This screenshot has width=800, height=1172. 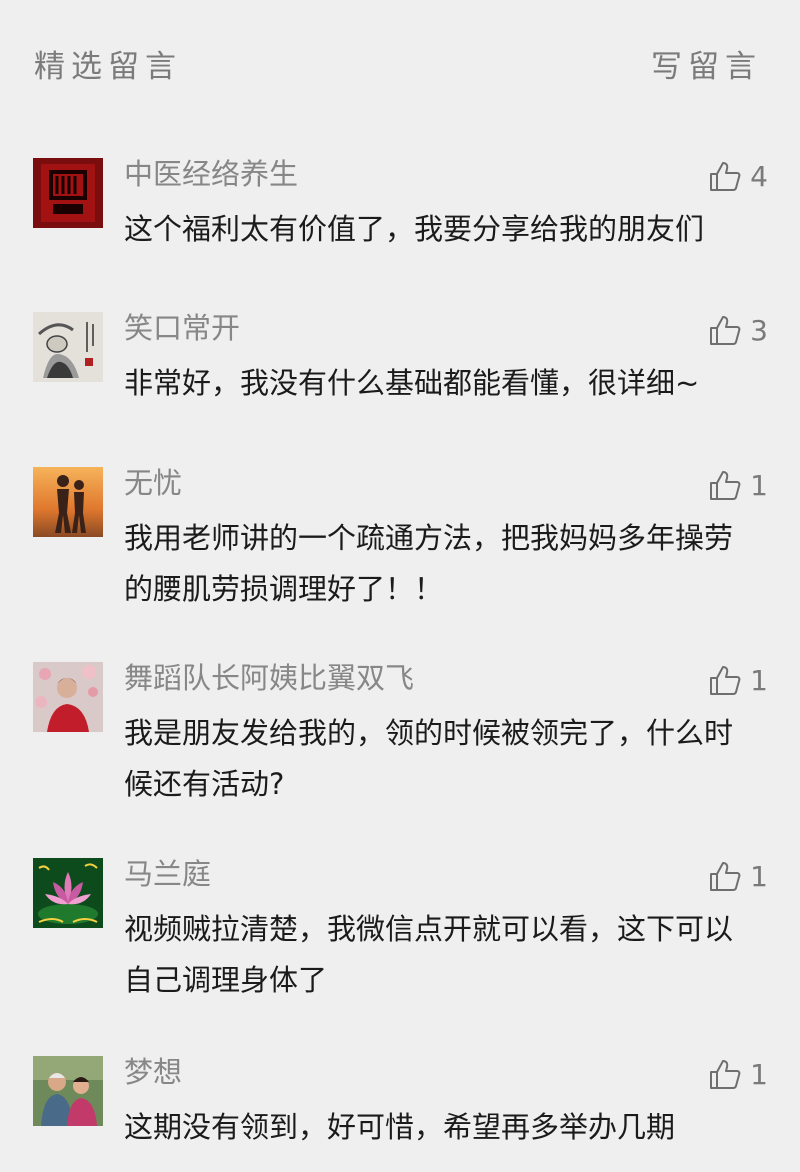 What do you see at coordinates (400, 1127) in the screenshot?
I see `comment-text: 这期没有领到，好可惜，希望再多举办几期` at bounding box center [400, 1127].